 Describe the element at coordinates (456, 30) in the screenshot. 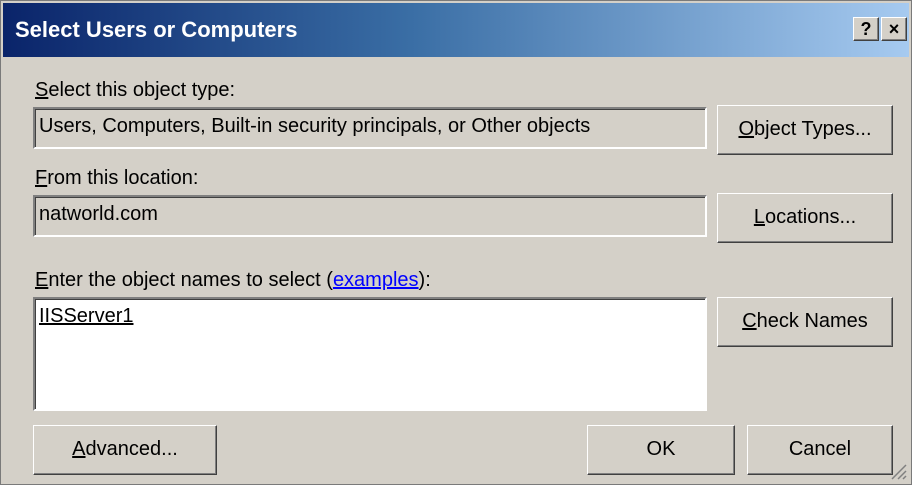

I see `title-bar: Select Users or Computers ? ×` at that location.